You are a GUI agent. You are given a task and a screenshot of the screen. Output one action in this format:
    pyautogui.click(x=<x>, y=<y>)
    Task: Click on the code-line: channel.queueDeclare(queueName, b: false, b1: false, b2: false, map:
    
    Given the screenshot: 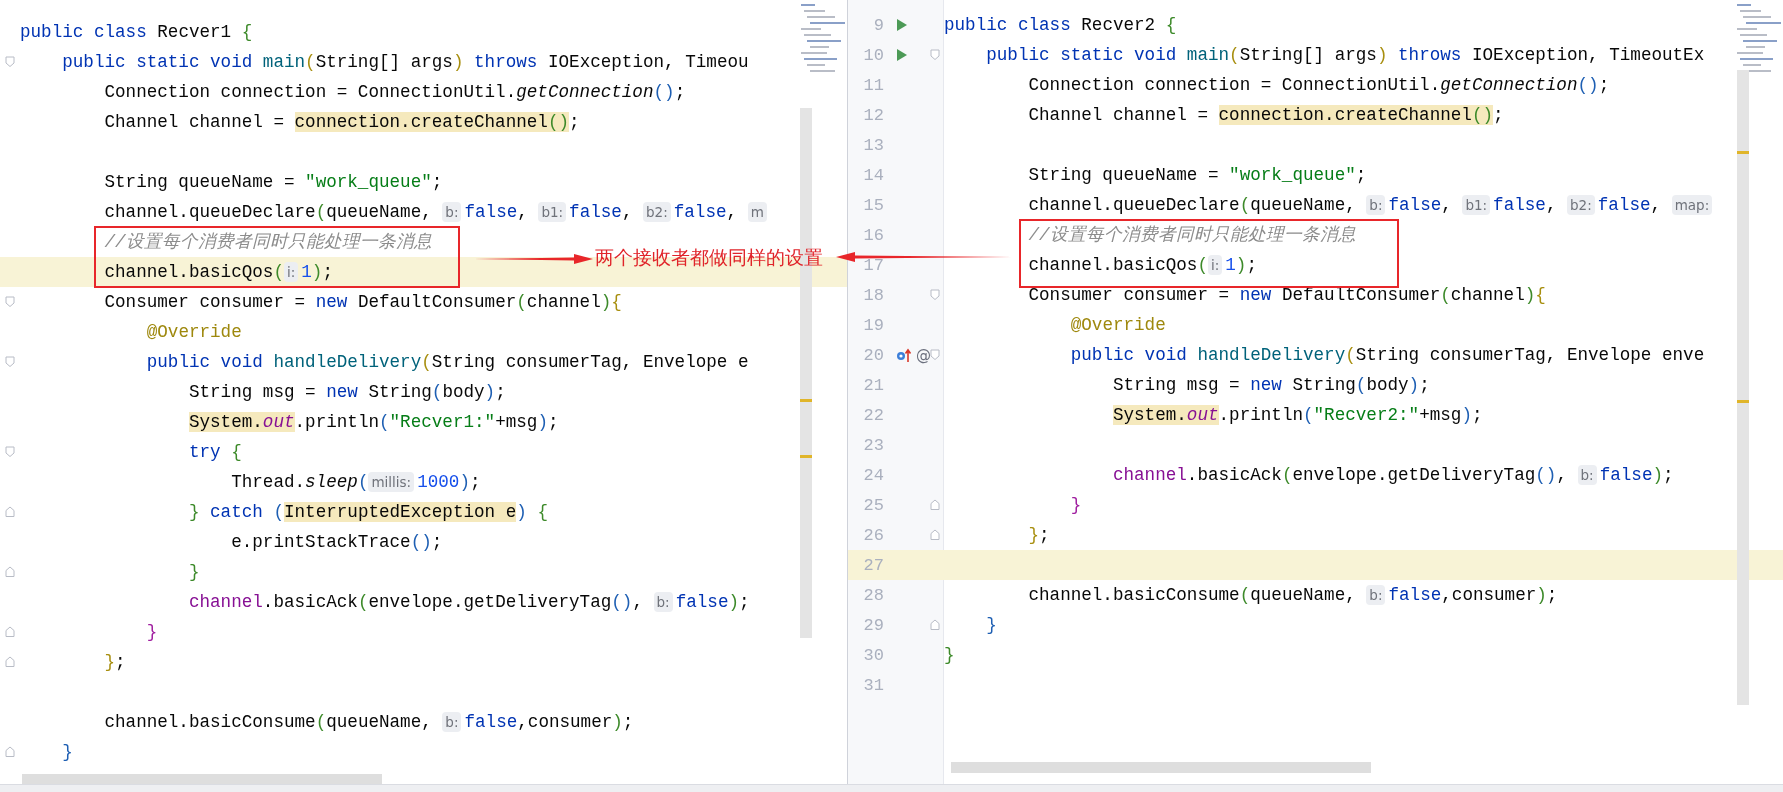 What is the action you would take?
    pyautogui.click(x=1330, y=205)
    